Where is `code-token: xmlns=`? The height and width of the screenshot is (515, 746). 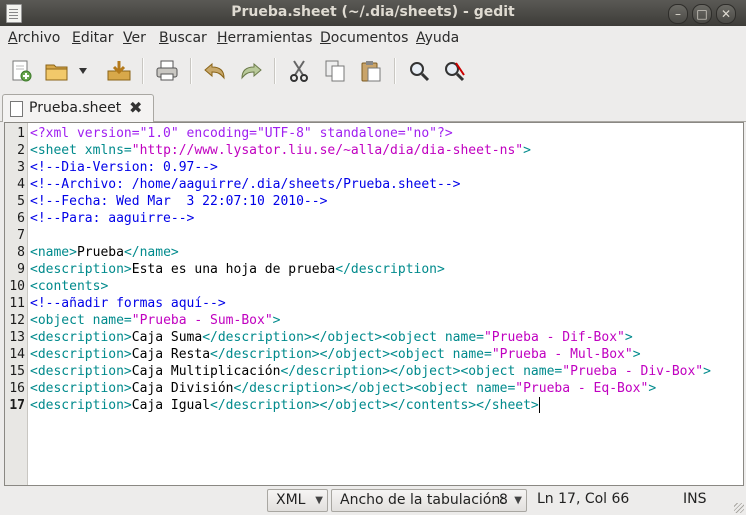 code-token: xmlns= is located at coordinates (108, 150).